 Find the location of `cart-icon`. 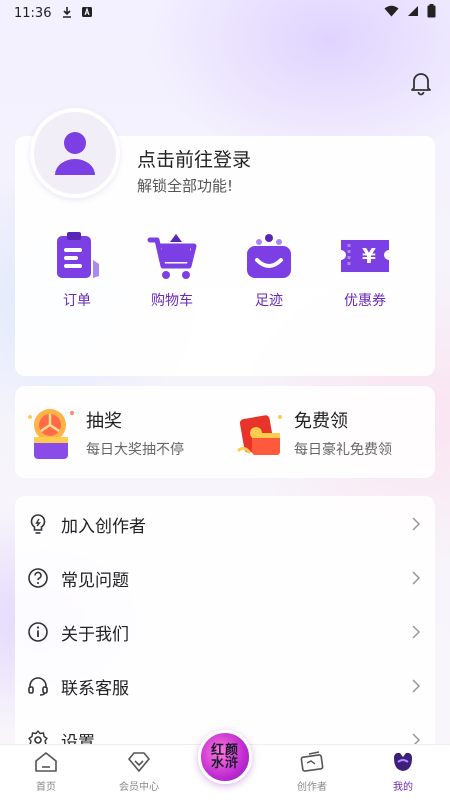

cart-icon is located at coordinates (172, 256).